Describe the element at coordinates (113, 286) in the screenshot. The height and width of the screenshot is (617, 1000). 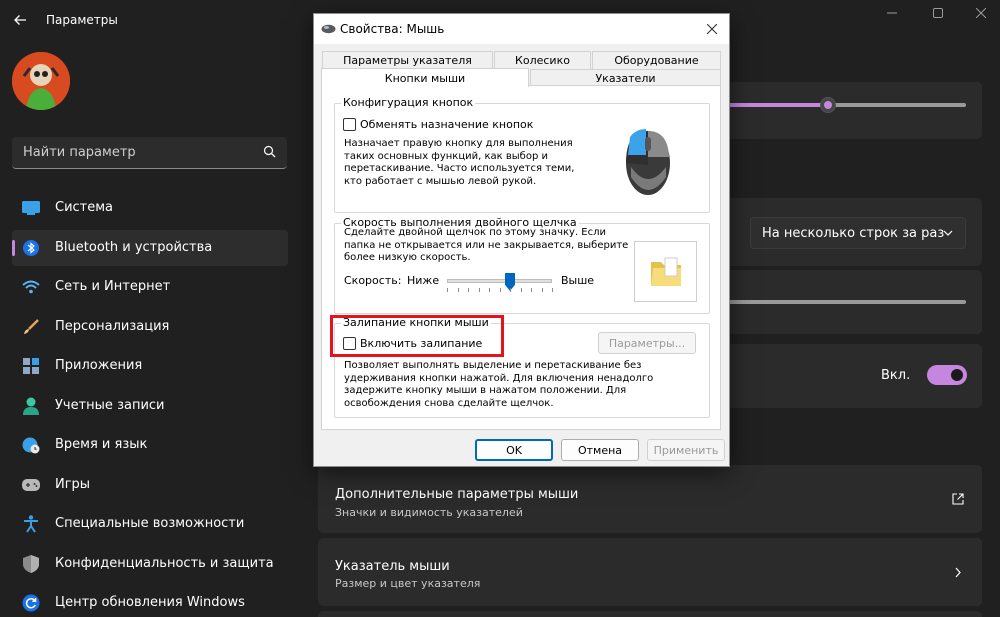
I see `sidebar-item-label: Сеть и Интернет` at that location.